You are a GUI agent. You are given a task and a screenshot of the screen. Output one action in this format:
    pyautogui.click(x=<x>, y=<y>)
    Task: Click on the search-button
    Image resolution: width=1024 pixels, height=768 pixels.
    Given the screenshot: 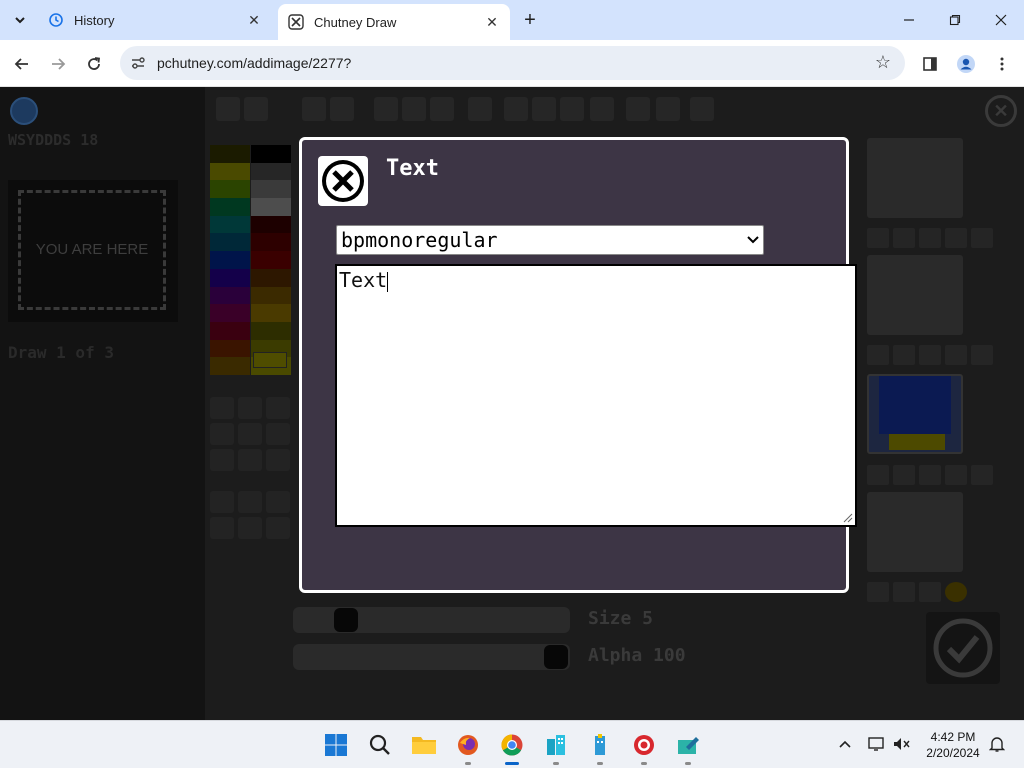 What is the action you would take?
    pyautogui.click(x=380, y=745)
    